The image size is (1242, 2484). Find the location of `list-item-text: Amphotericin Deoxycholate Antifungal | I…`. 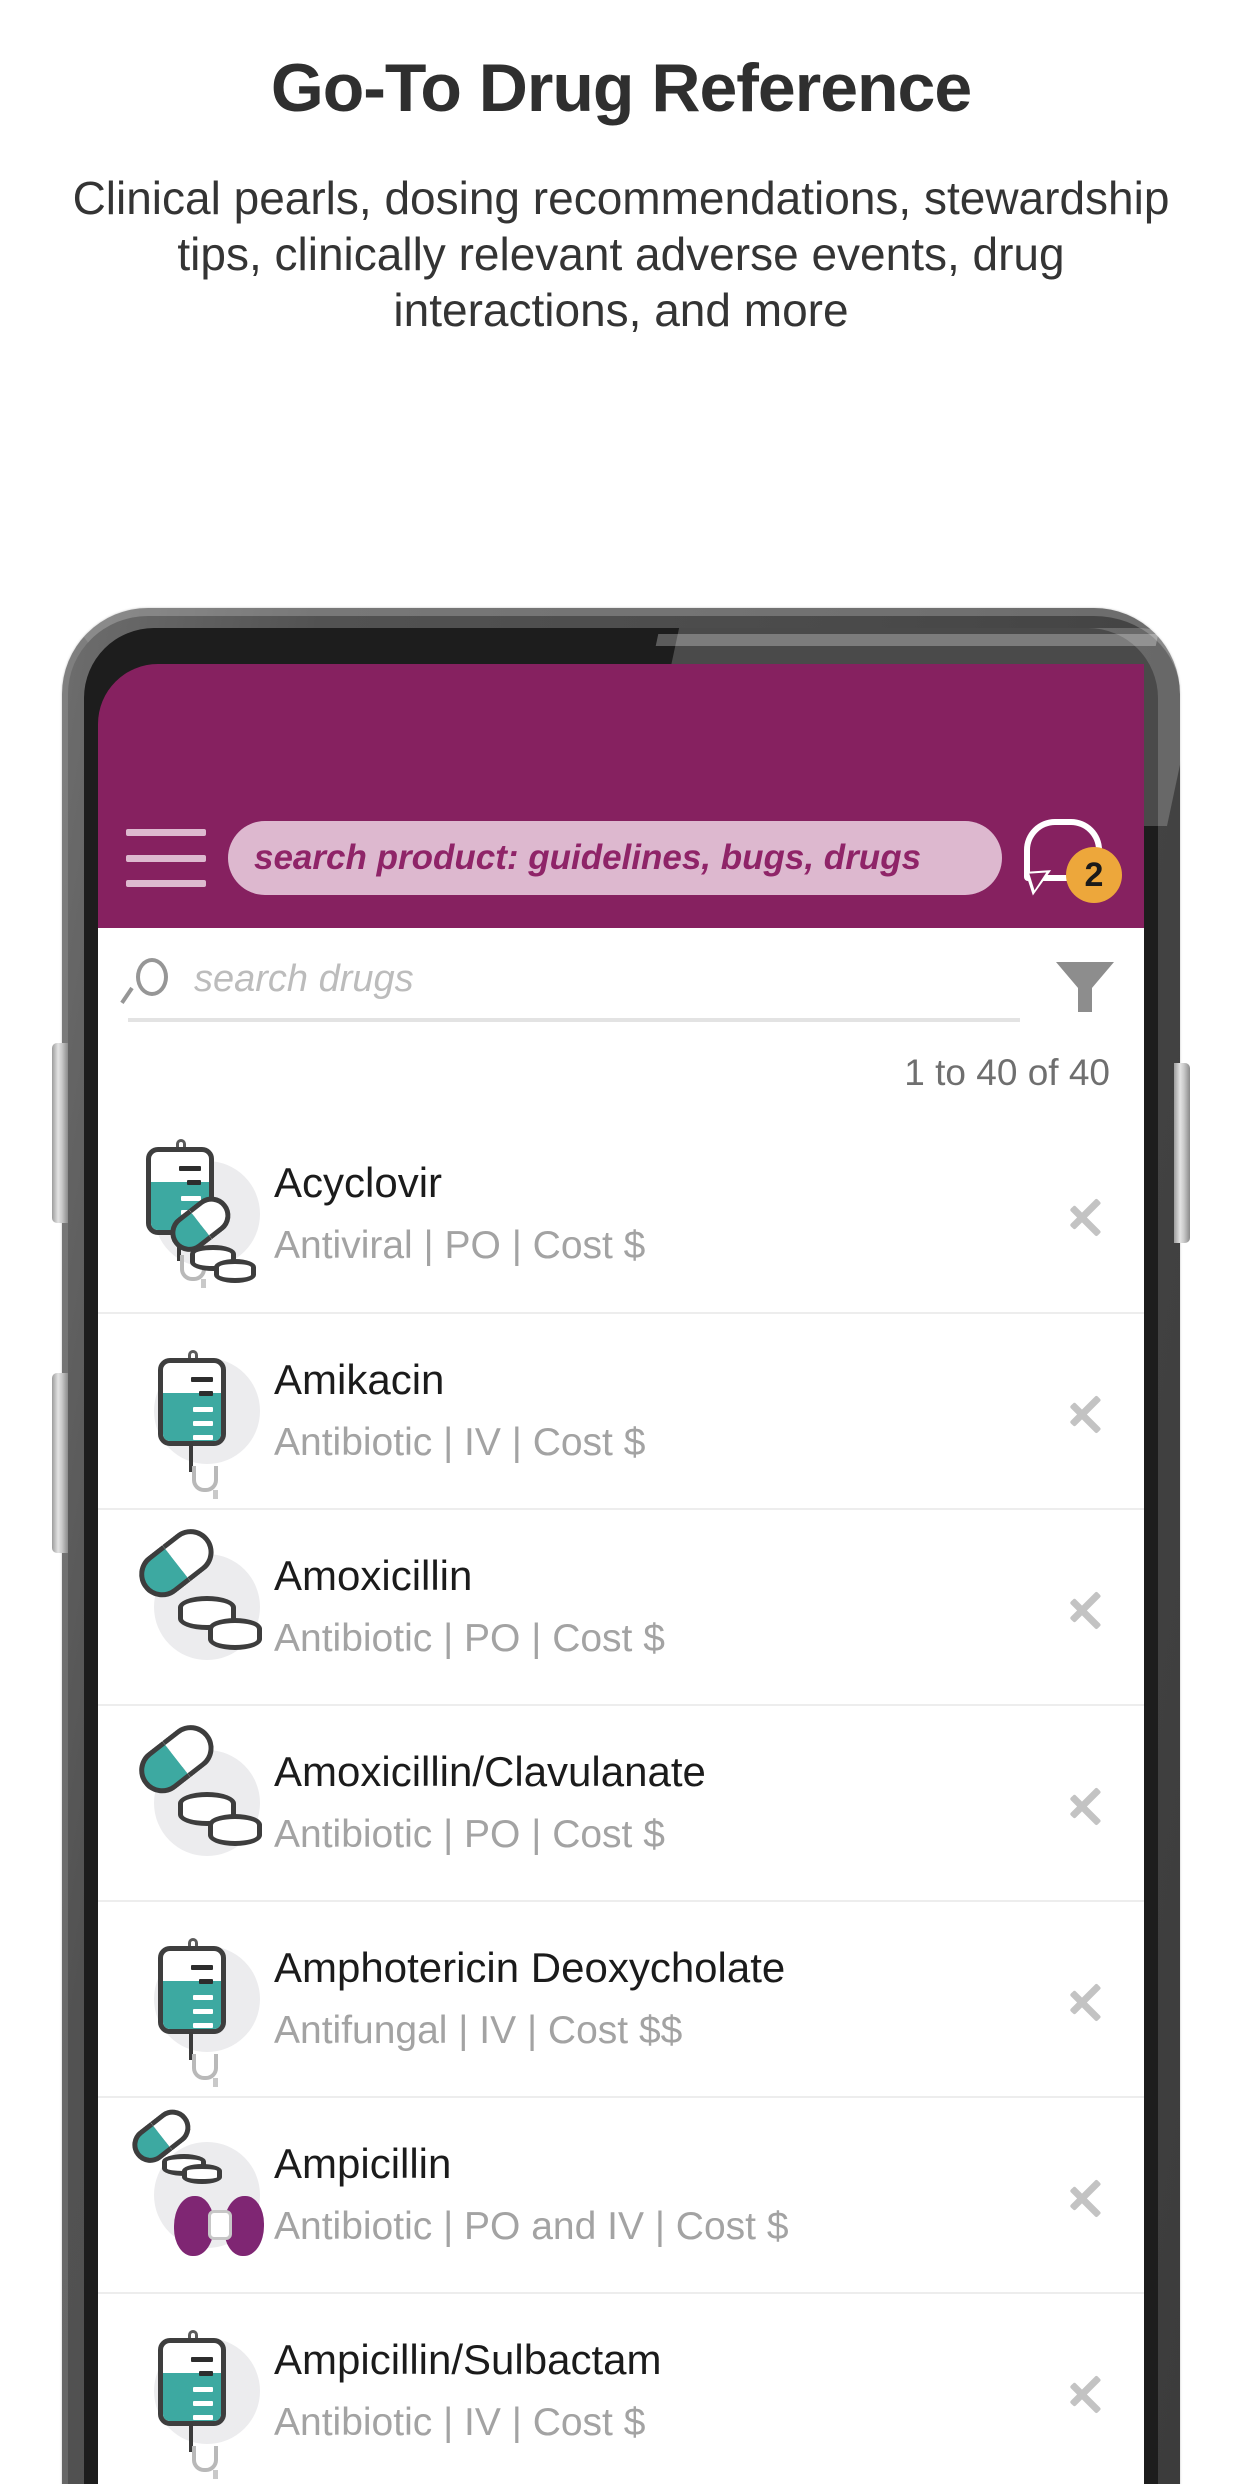

list-item-text: Amphotericin Deoxycholate Antifungal | I… is located at coordinates (662, 1998).